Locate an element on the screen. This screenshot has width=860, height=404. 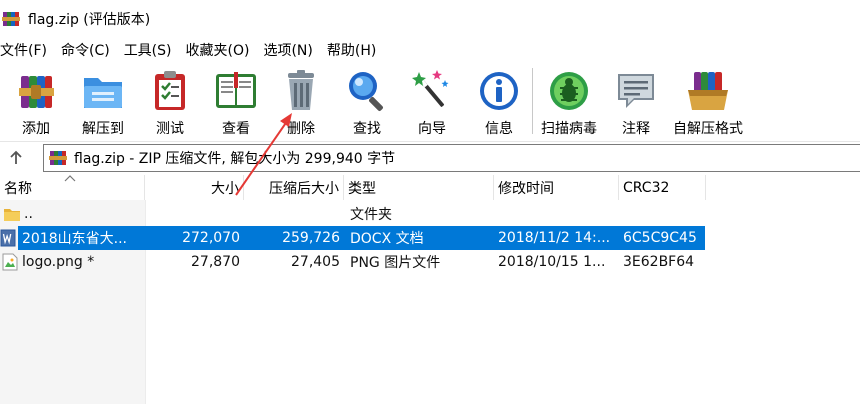
up-folder-button is located at coordinates (16, 158).